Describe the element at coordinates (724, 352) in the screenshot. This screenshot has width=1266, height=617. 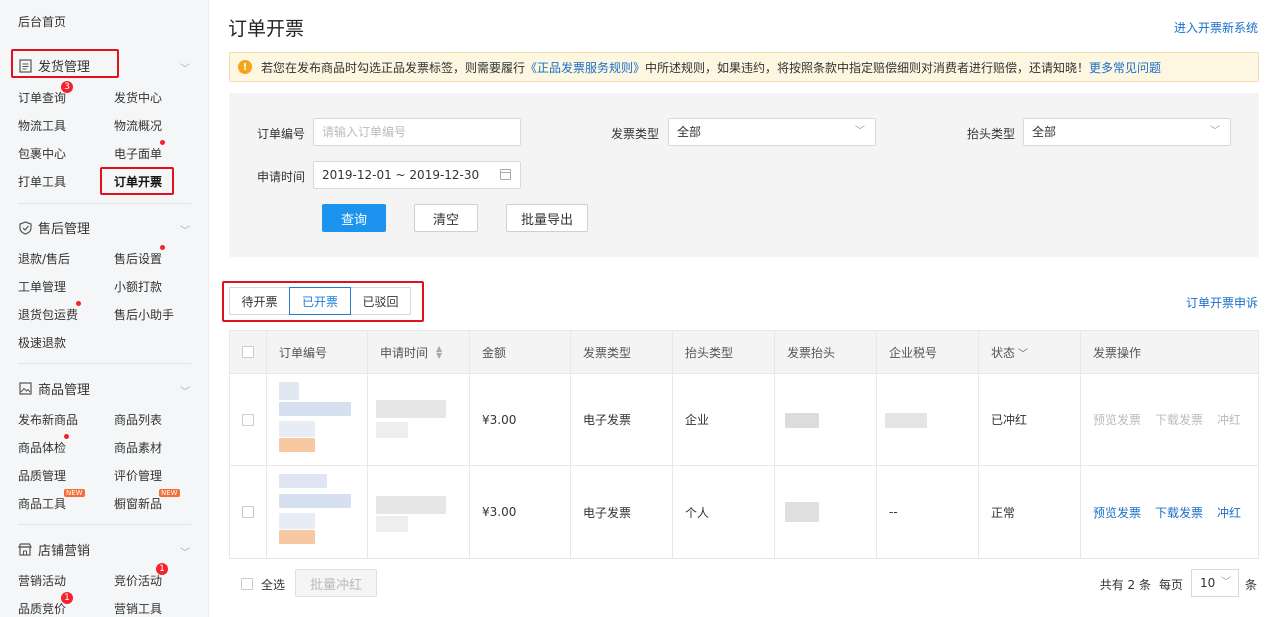
I see `column-header: 抬头类型` at that location.